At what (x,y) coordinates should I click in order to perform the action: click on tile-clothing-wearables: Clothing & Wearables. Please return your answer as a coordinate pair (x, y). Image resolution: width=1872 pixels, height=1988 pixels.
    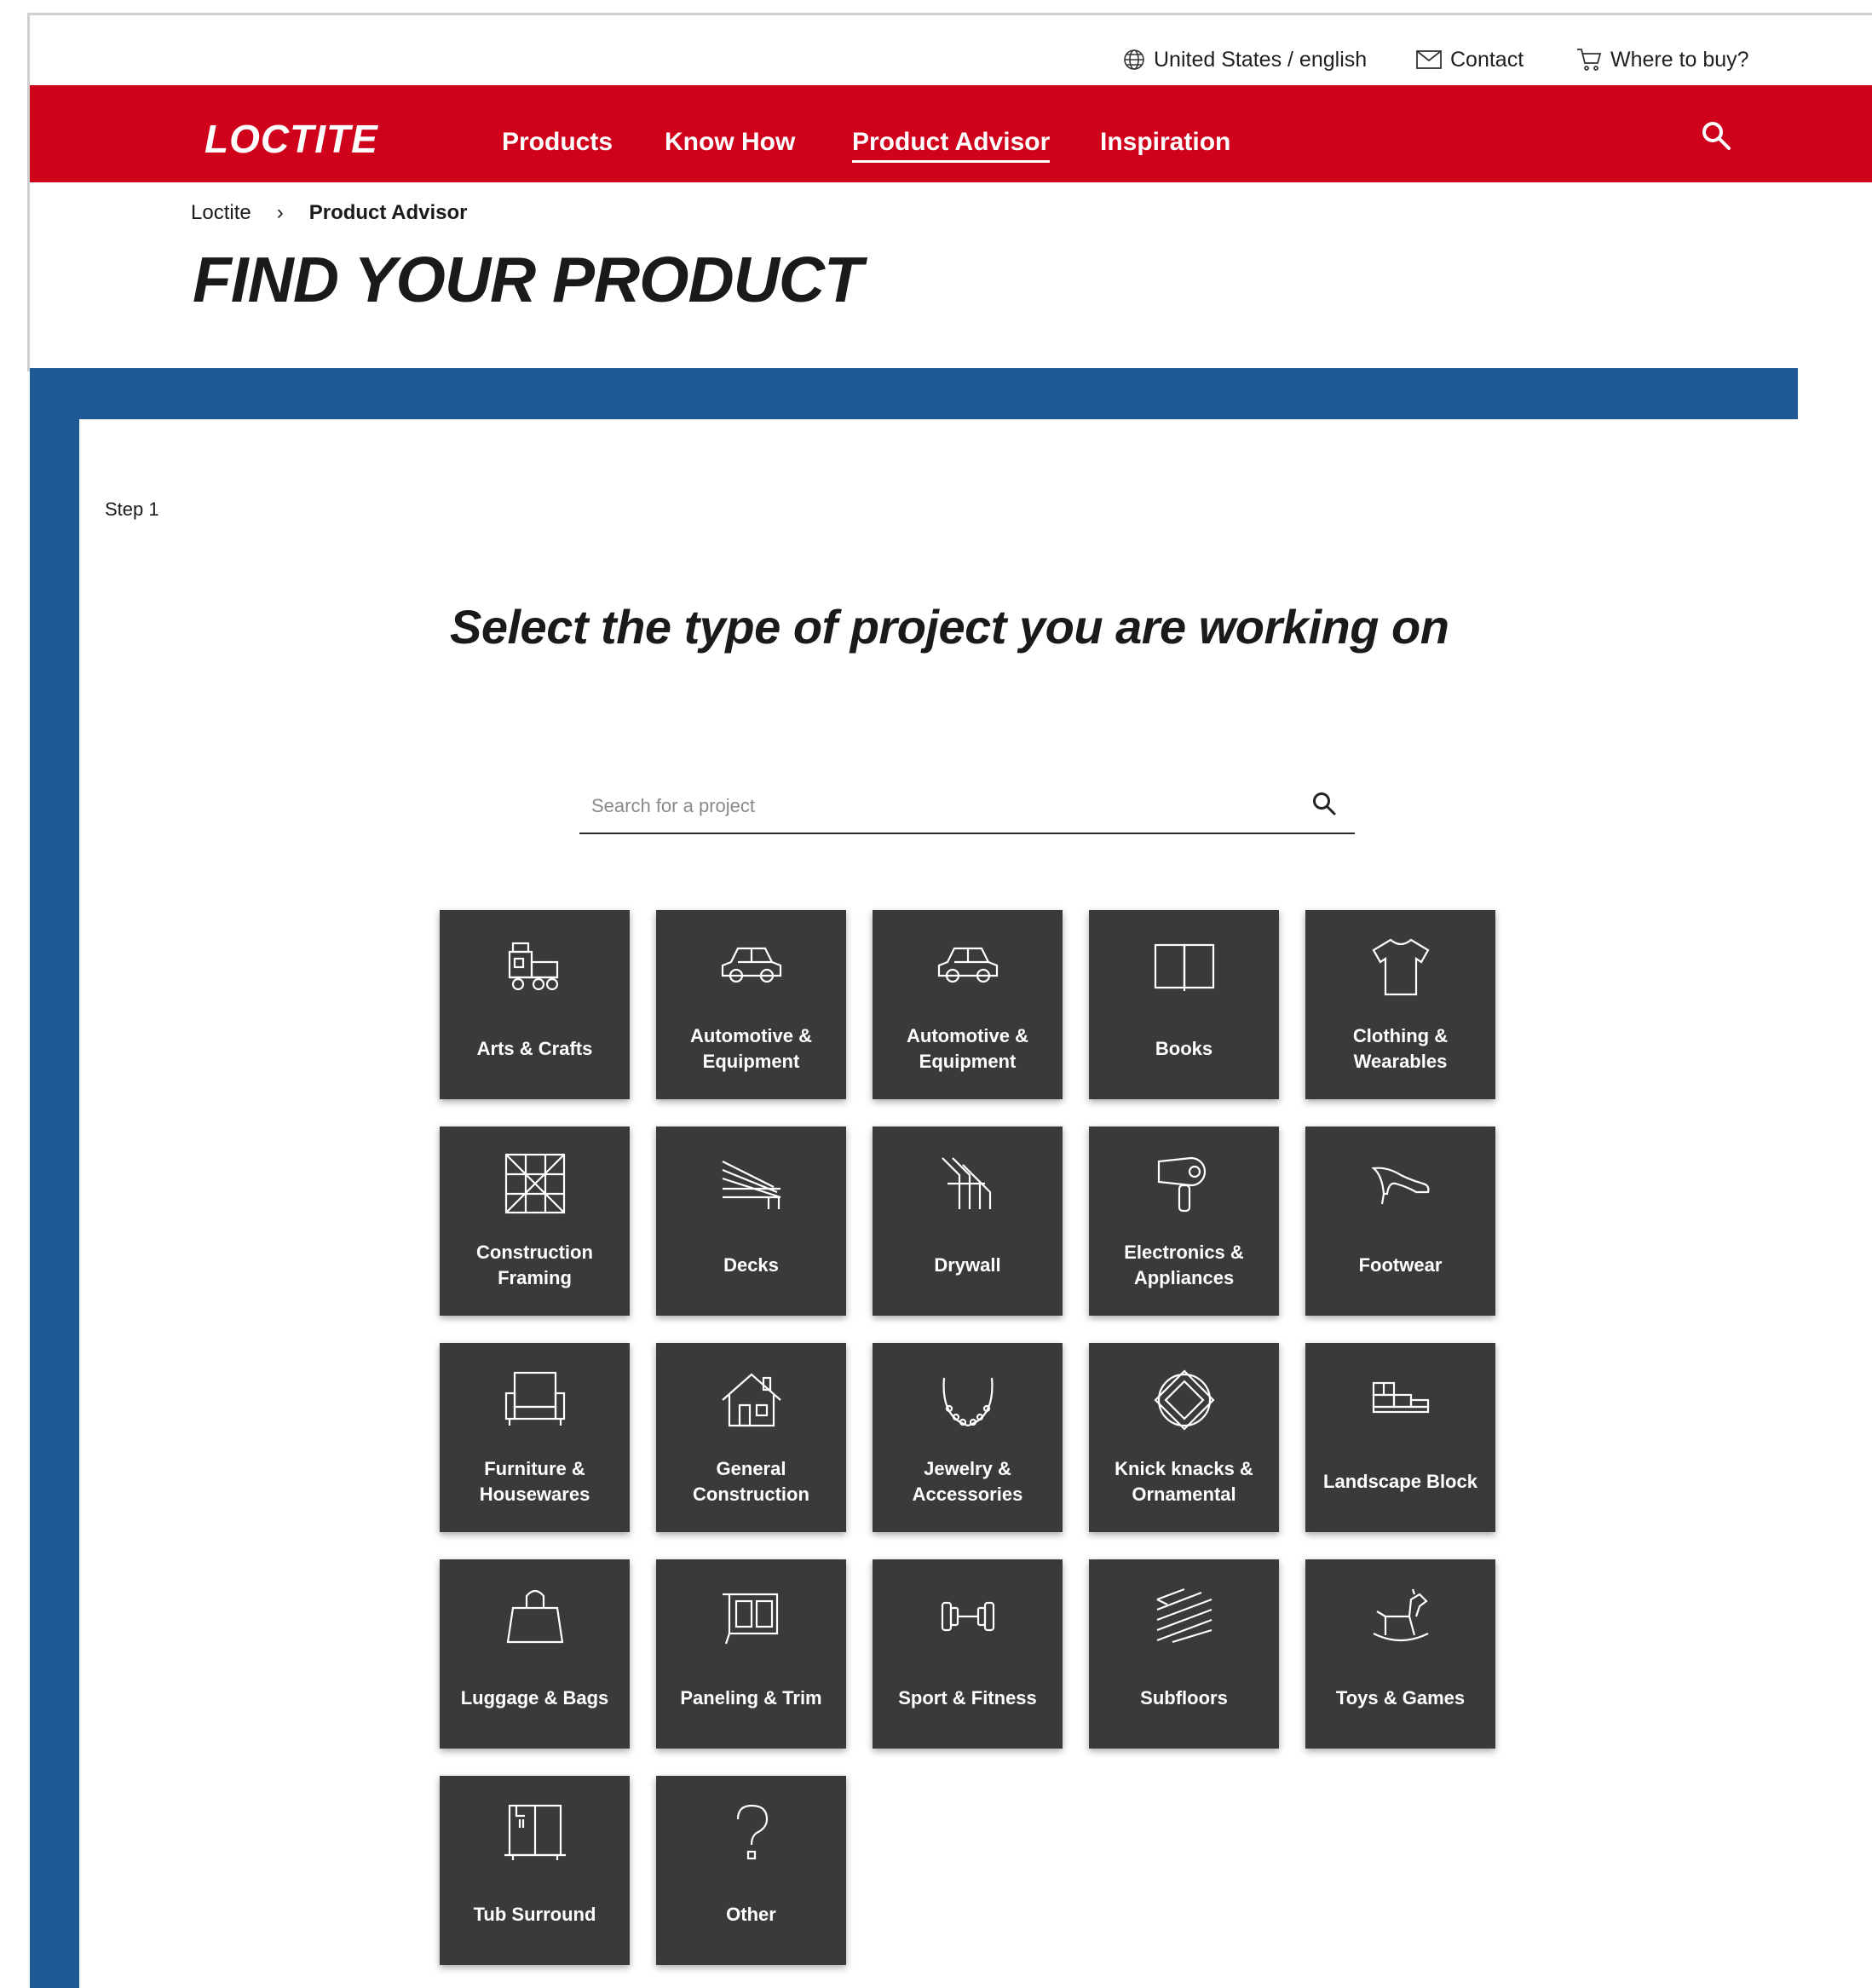
    Looking at the image, I should click on (1400, 1004).